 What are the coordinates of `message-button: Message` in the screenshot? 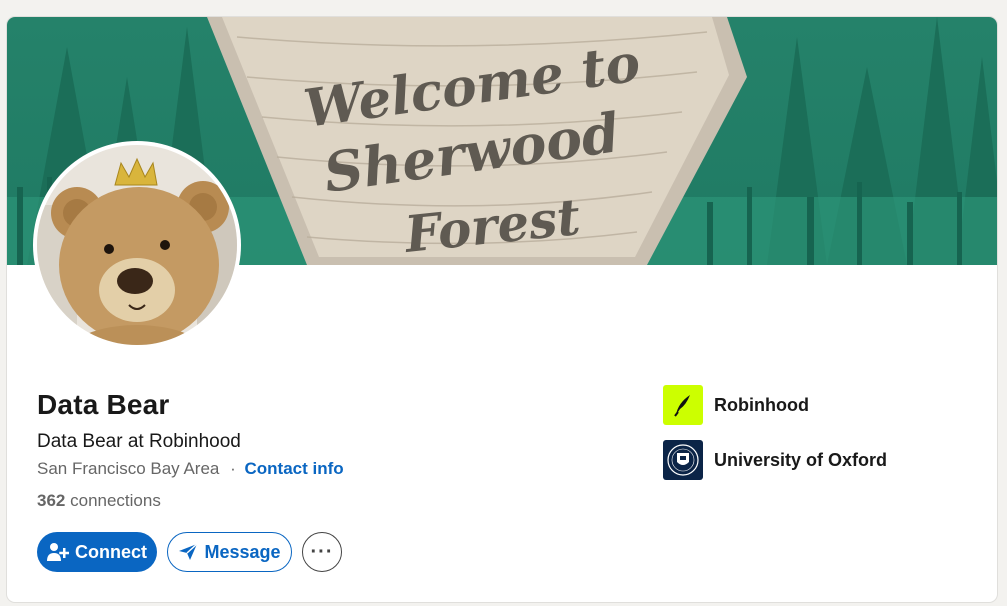 It's located at (229, 552).